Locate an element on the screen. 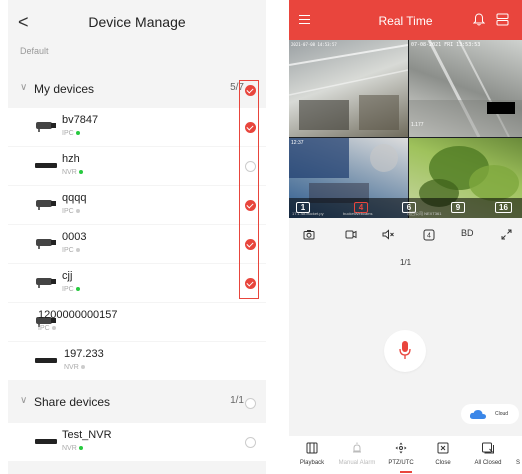 The width and height of the screenshot is (522, 474). video-toolbar: 4 BD is located at coordinates (405, 235).